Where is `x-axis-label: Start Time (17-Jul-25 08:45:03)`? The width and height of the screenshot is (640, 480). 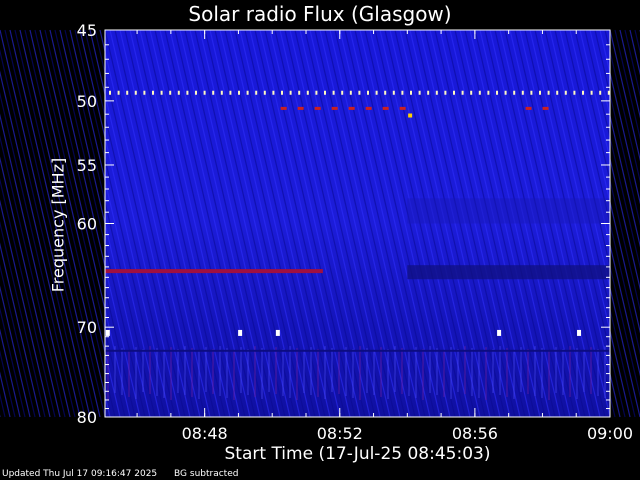
x-axis-label: Start Time (17-Jul-25 08:45:03) is located at coordinates (357, 454).